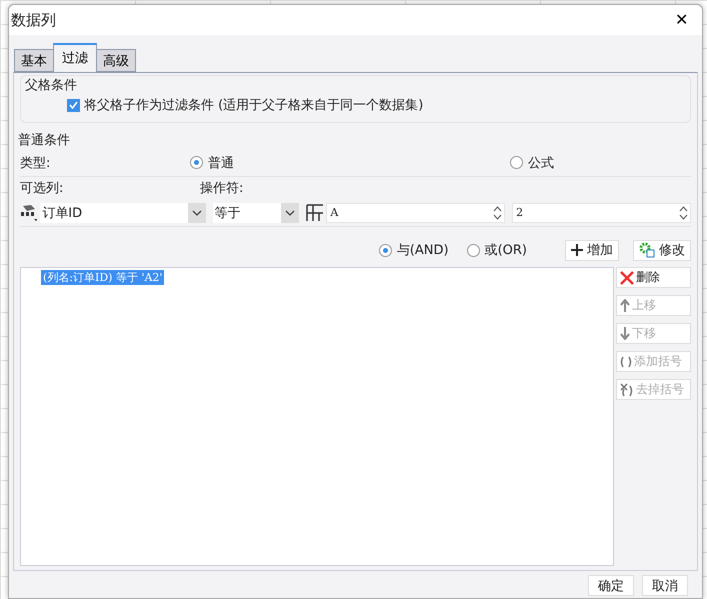 Image resolution: width=707 pixels, height=599 pixels. Describe the element at coordinates (570, 163) in the screenshot. I see `radio-option: 公式` at that location.